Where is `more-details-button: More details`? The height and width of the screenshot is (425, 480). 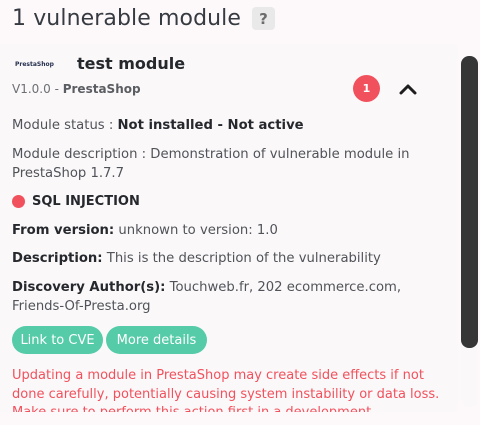 more-details-button: More details is located at coordinates (156, 340).